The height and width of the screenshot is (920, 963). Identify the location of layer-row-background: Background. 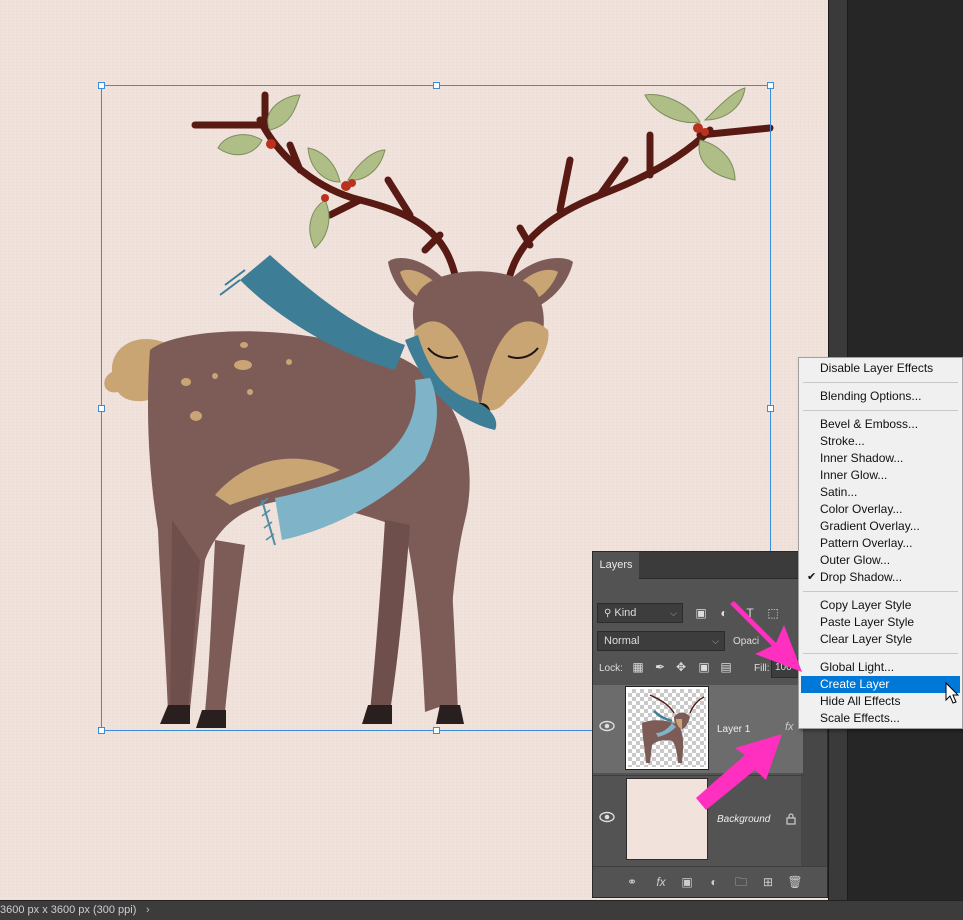
(698, 819).